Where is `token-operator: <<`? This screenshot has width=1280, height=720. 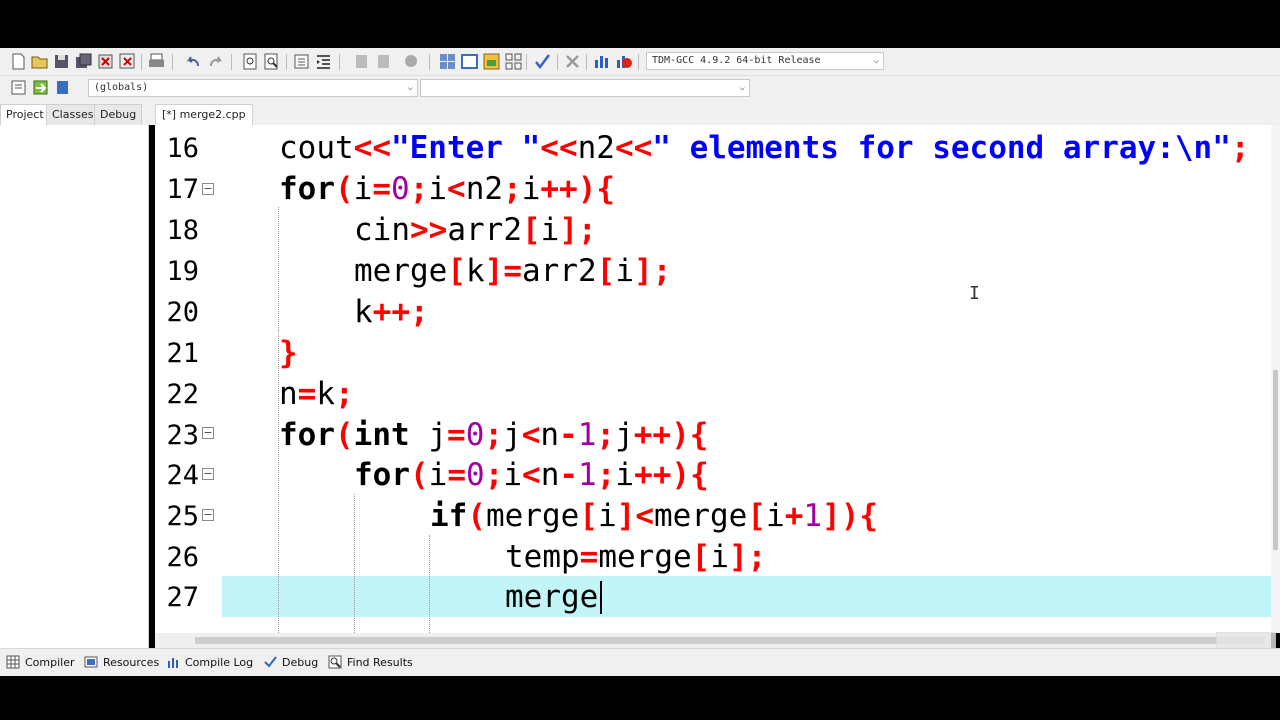
token-operator: << is located at coordinates (633, 148).